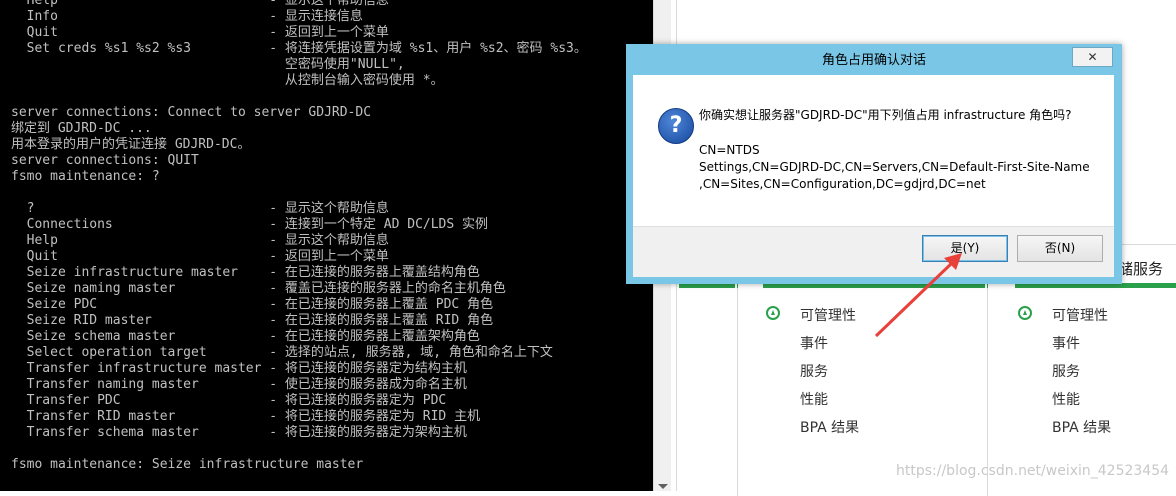 This screenshot has width=1176, height=496. What do you see at coordinates (914, 299) in the screenshot?
I see `arrow-shaft` at bounding box center [914, 299].